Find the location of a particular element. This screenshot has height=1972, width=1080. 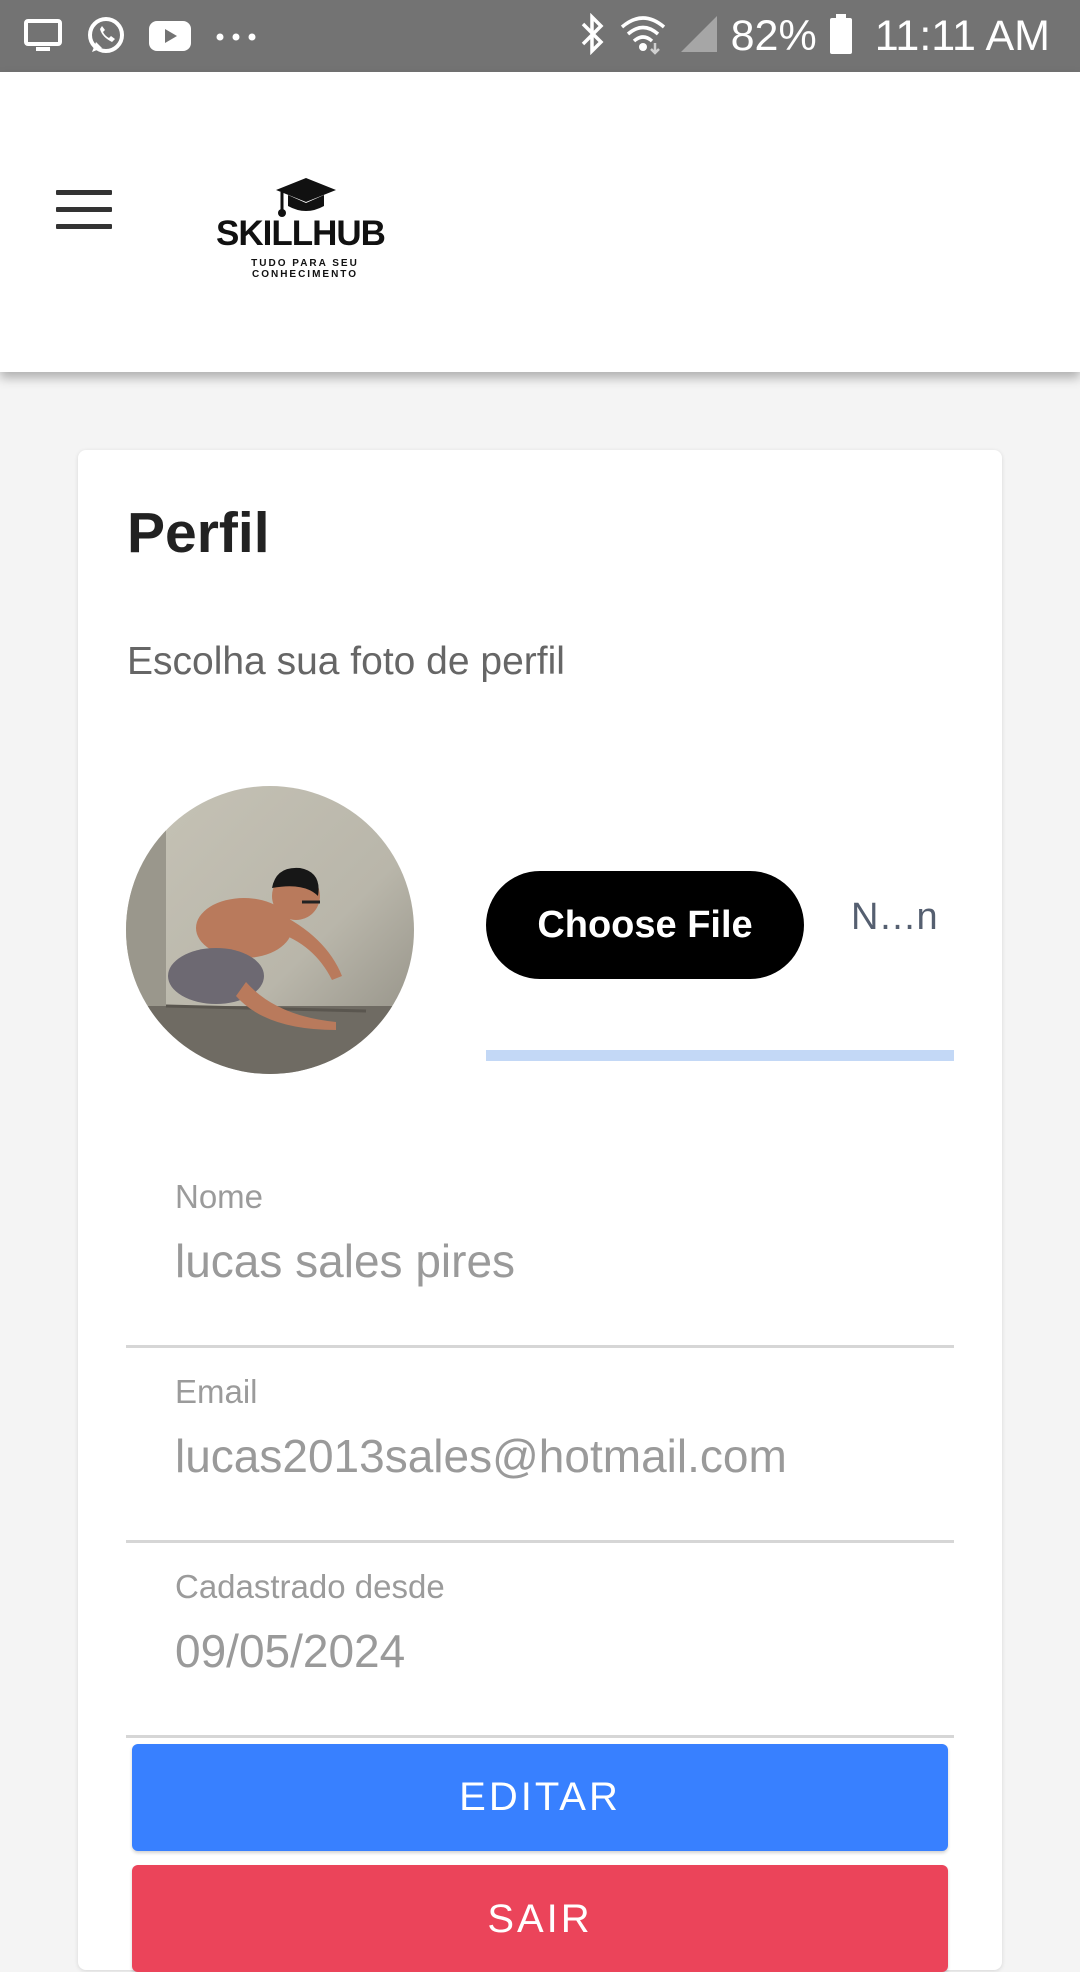

file-status-text: N…n is located at coordinates (894, 917).